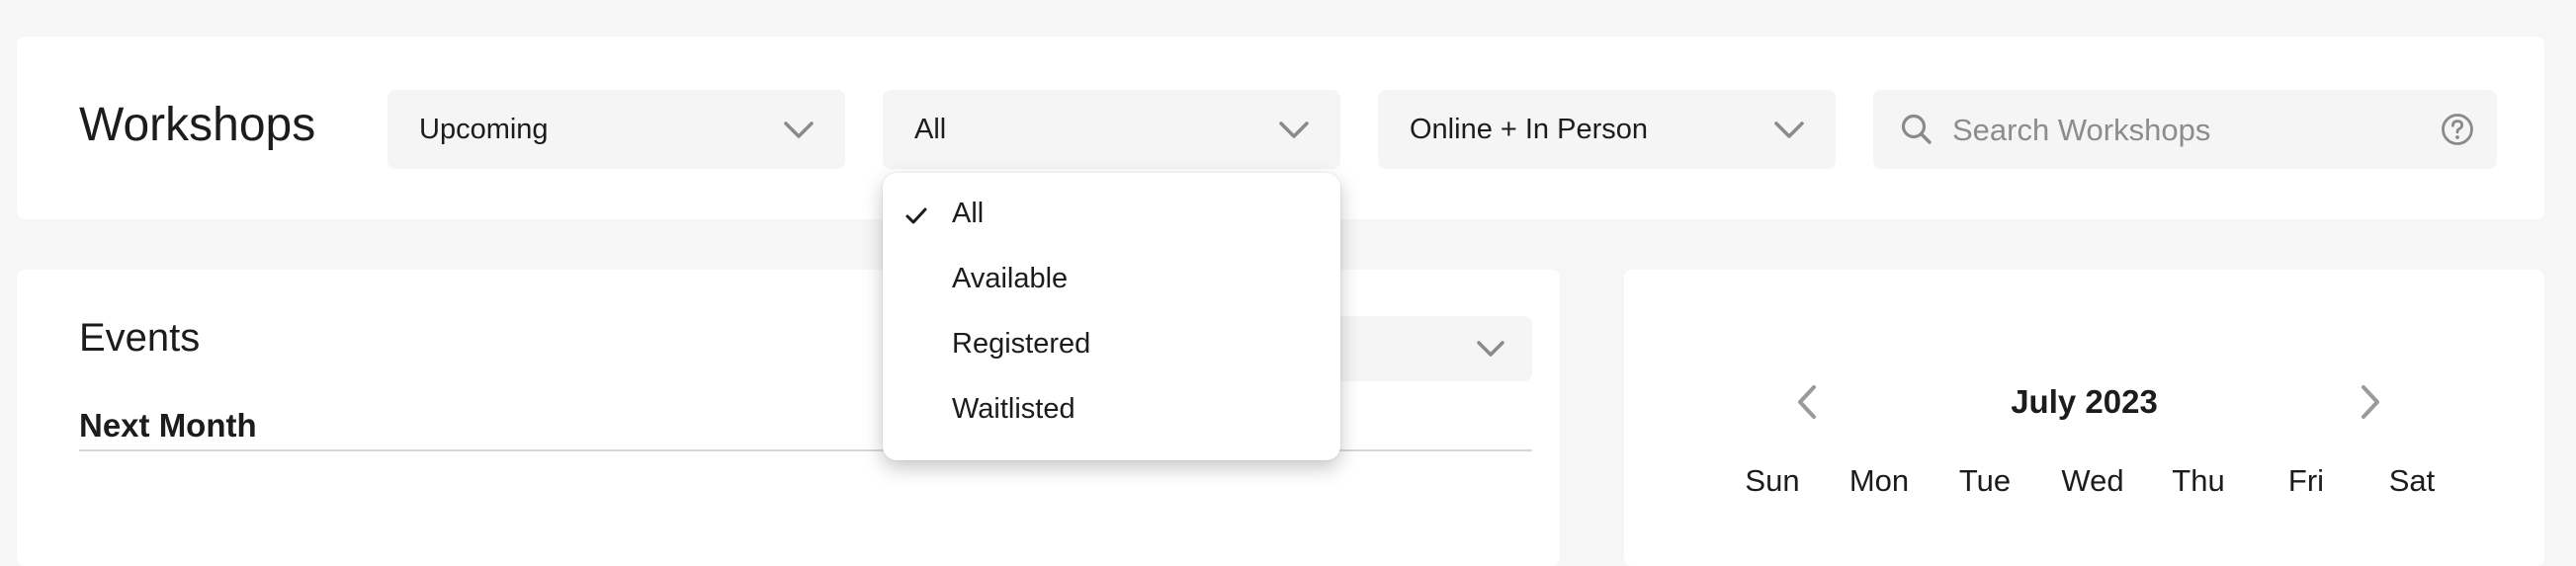 This screenshot has width=2576, height=566. What do you see at coordinates (1013, 409) in the screenshot?
I see `dropdown-option-label: Waitlisted` at bounding box center [1013, 409].